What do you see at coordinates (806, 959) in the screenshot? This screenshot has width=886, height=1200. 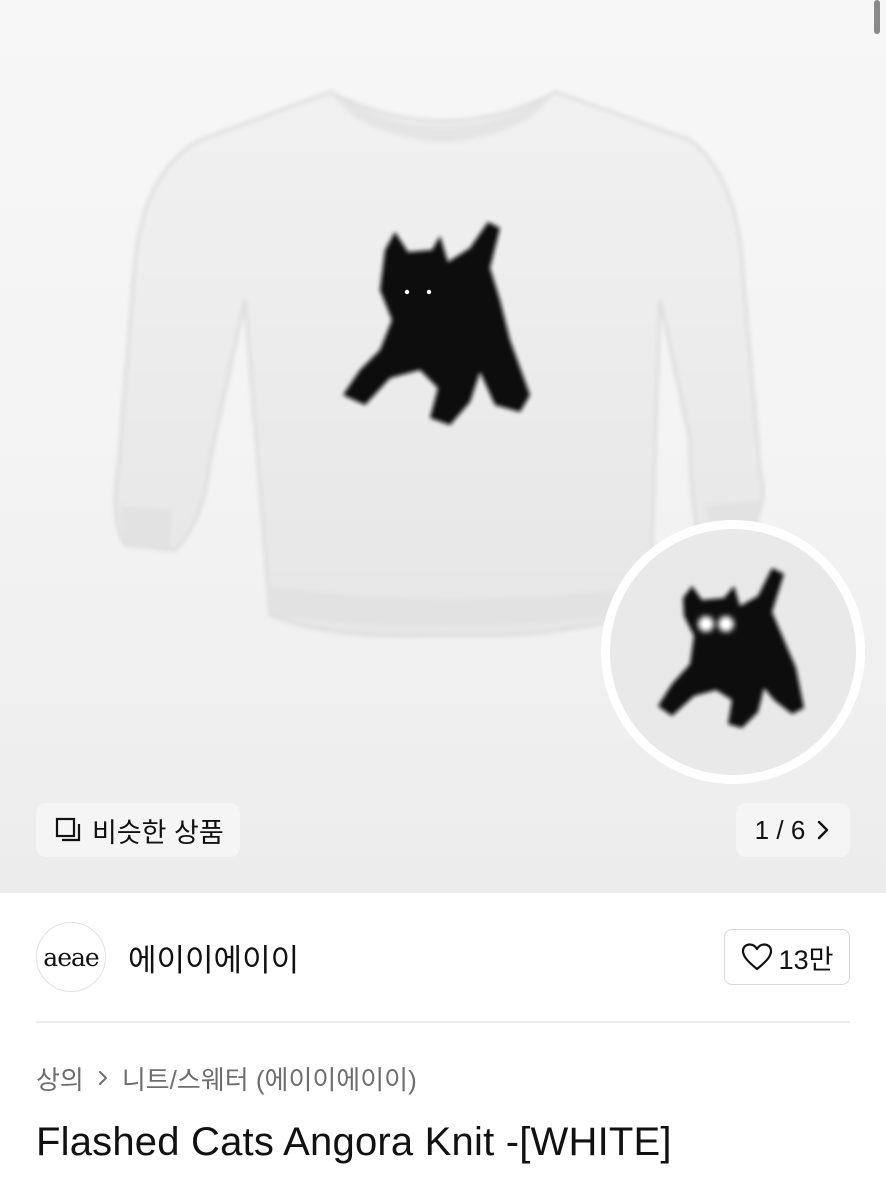 I see `like-count: 13만` at bounding box center [806, 959].